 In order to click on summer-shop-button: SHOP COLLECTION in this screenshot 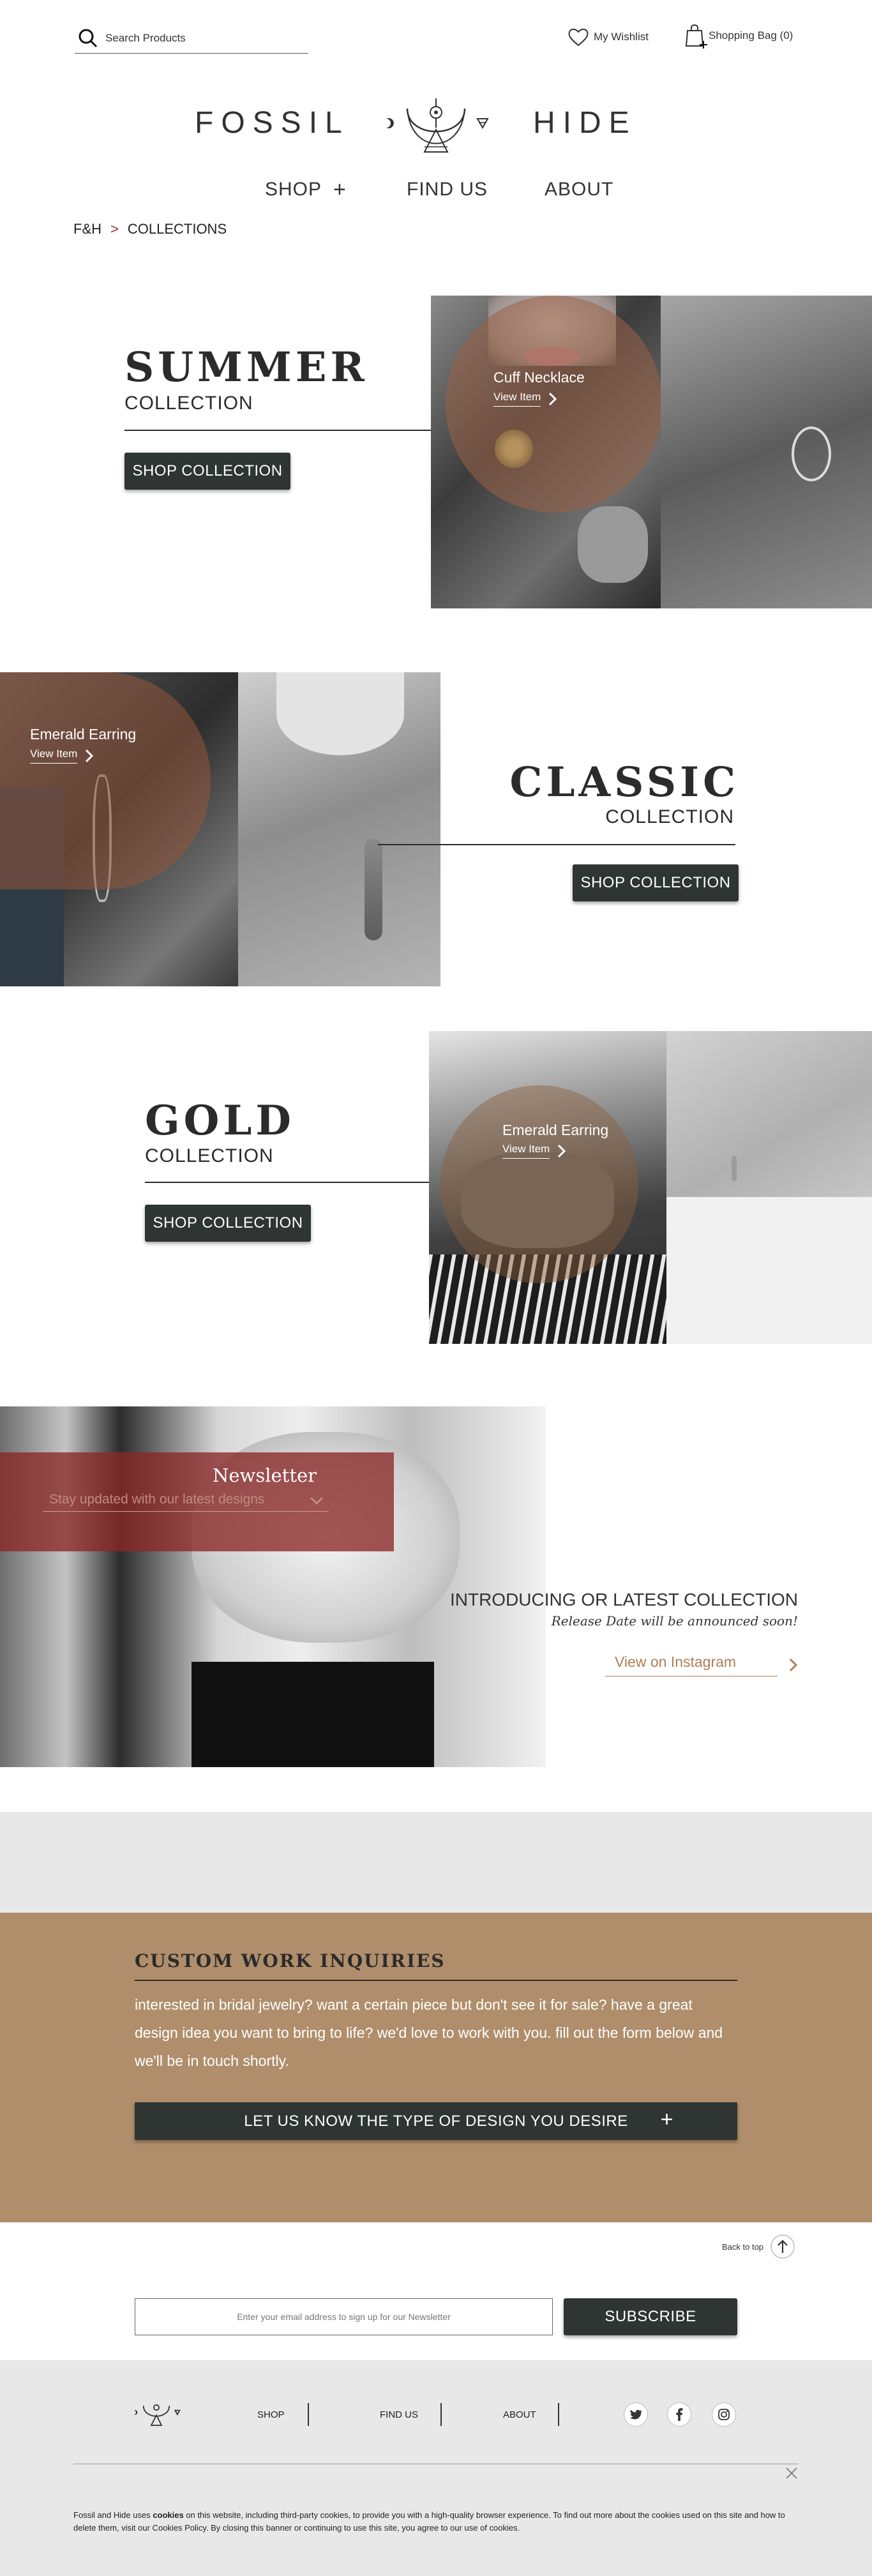, I will do `click(207, 471)`.